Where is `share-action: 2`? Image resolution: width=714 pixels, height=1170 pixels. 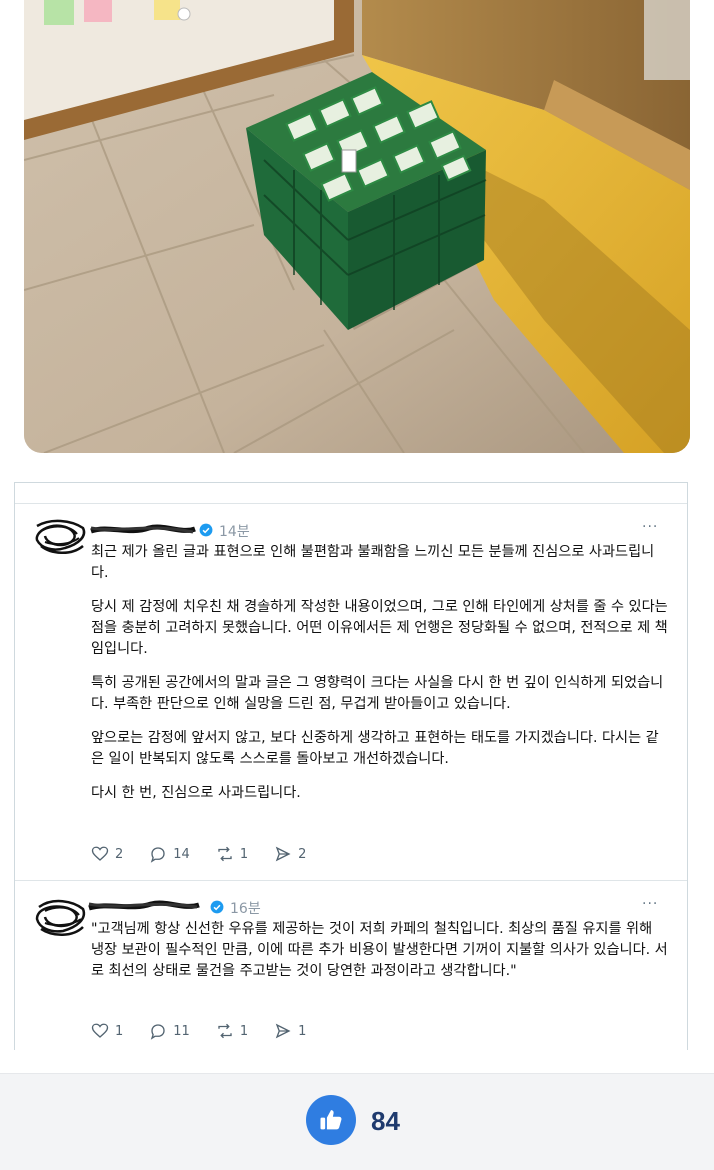 share-action: 2 is located at coordinates (290, 854).